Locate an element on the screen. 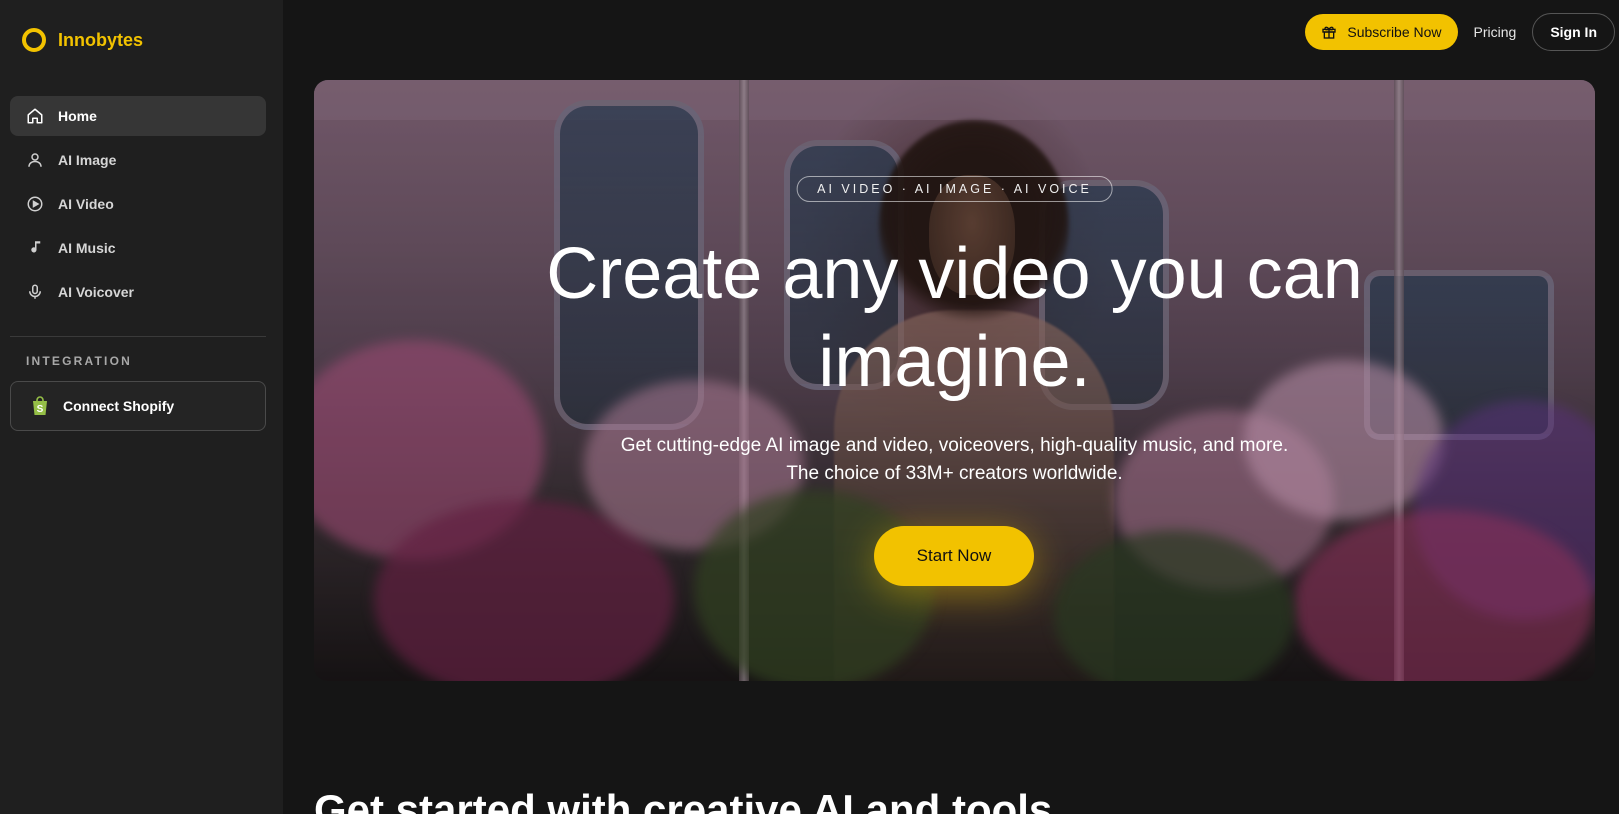  brand-logo-icon is located at coordinates (34, 40).